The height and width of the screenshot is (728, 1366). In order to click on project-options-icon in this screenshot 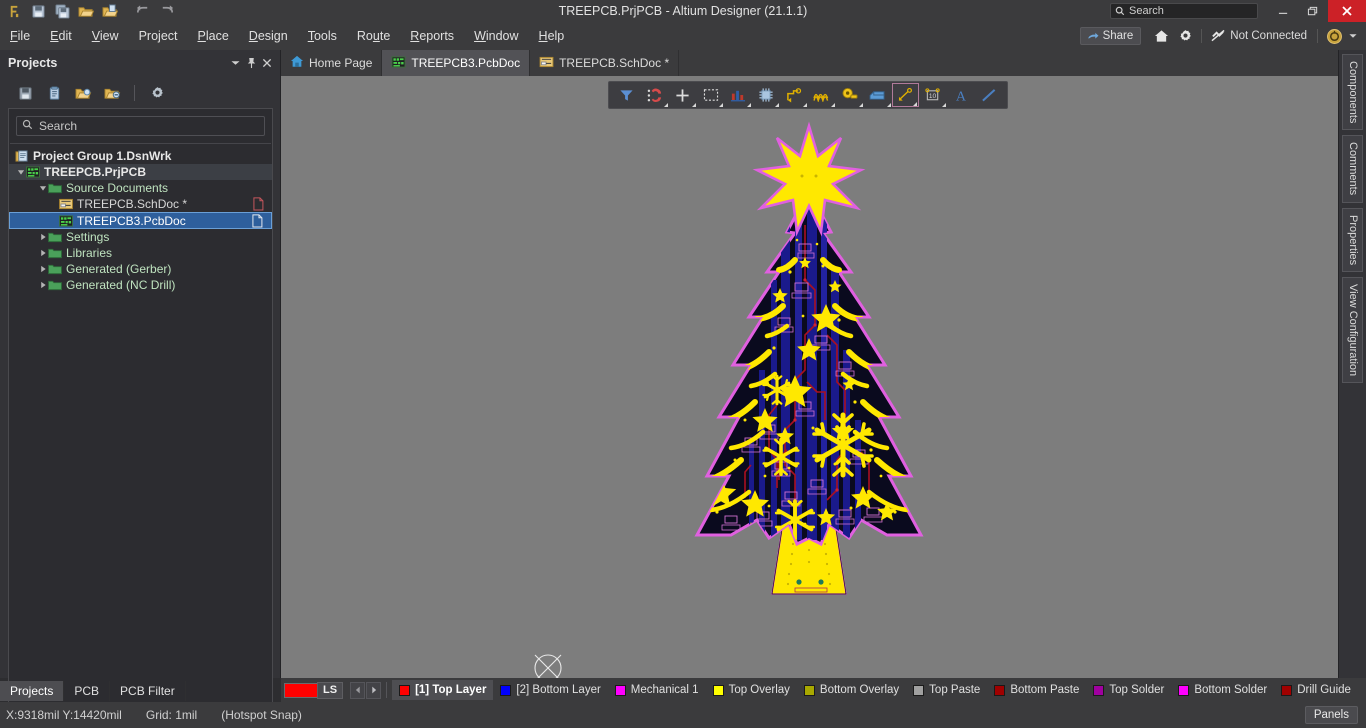, I will do `click(157, 93)`.